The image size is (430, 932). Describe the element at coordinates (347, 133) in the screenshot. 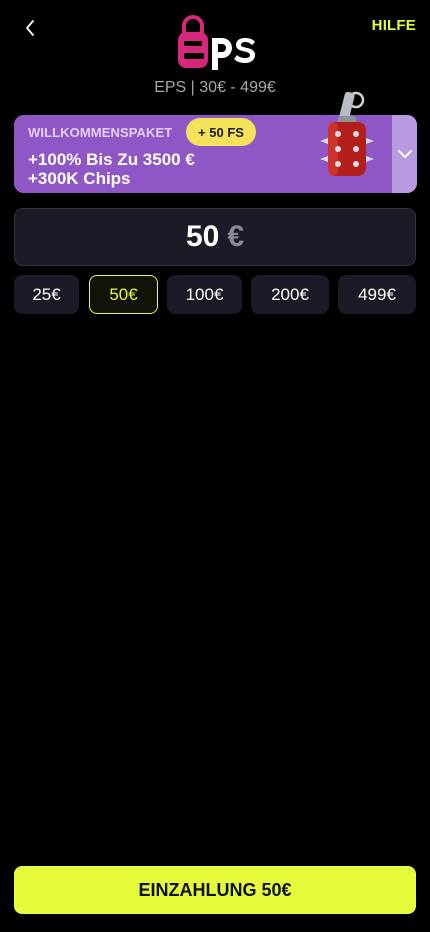

I see `grenade-icon` at that location.